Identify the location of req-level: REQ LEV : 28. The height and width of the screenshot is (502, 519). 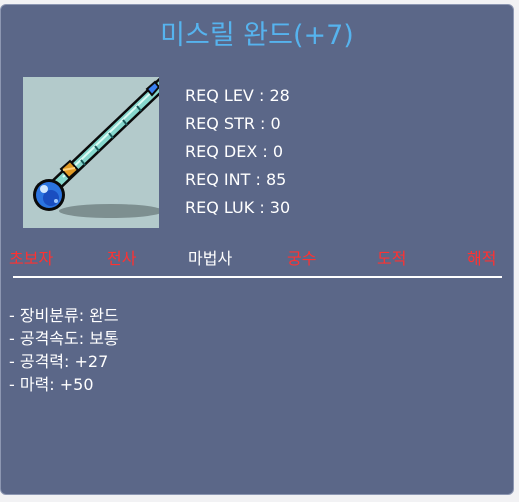
(237, 95).